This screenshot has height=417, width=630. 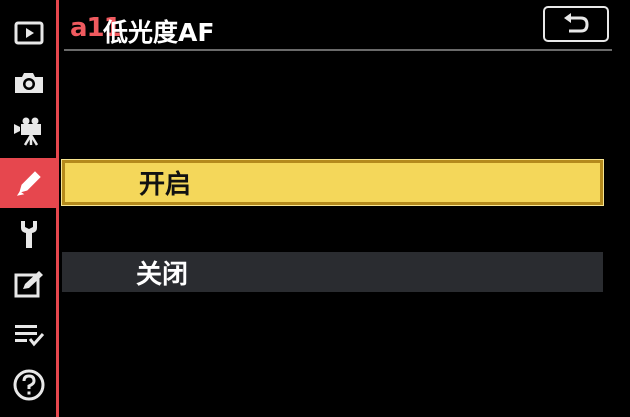 I want to click on menu-sidebar, so click(x=29, y=208).